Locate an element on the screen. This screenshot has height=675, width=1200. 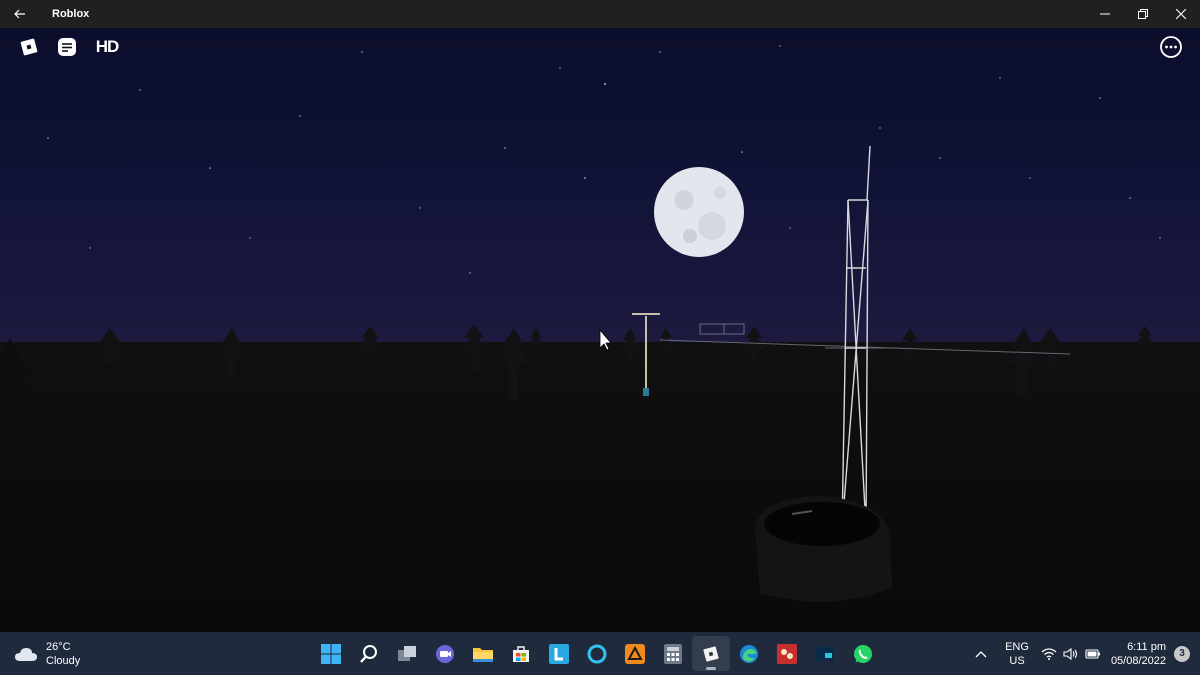
l-app-icon is located at coordinates (559, 653).